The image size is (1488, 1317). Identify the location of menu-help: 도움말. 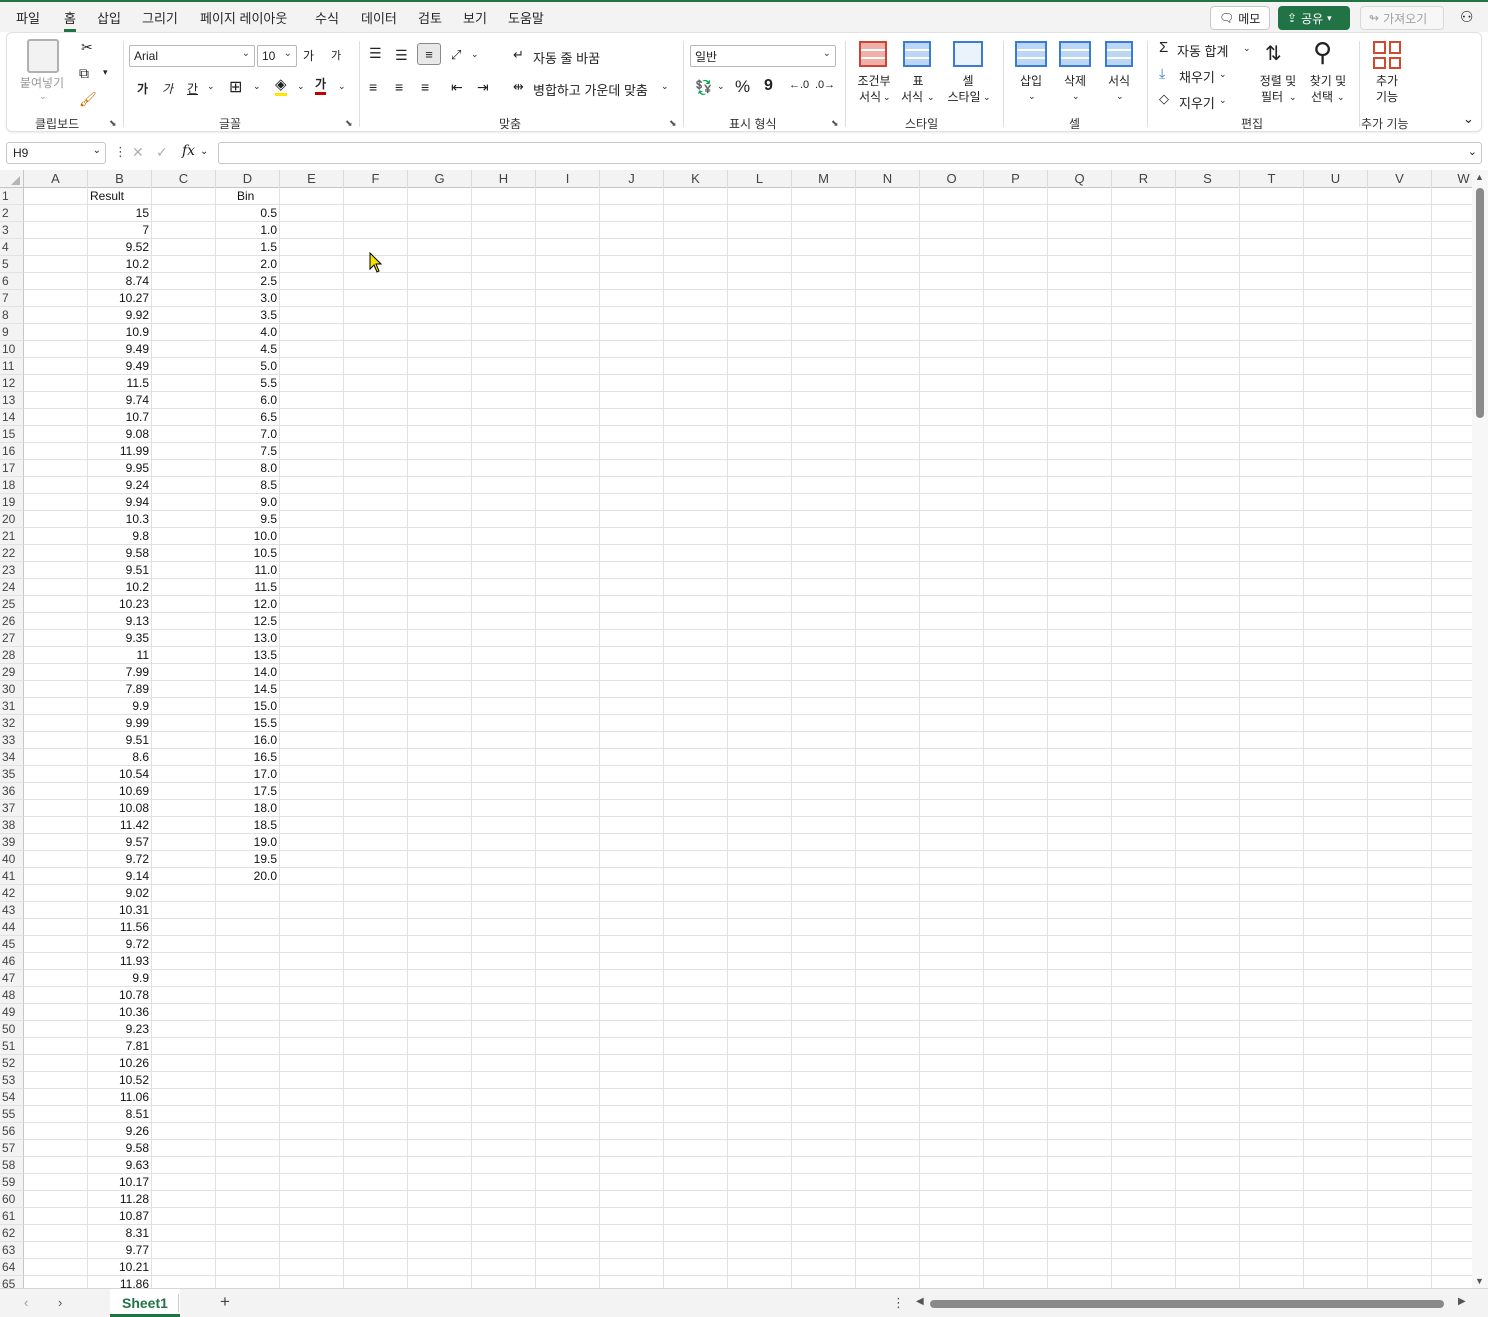
(526, 17).